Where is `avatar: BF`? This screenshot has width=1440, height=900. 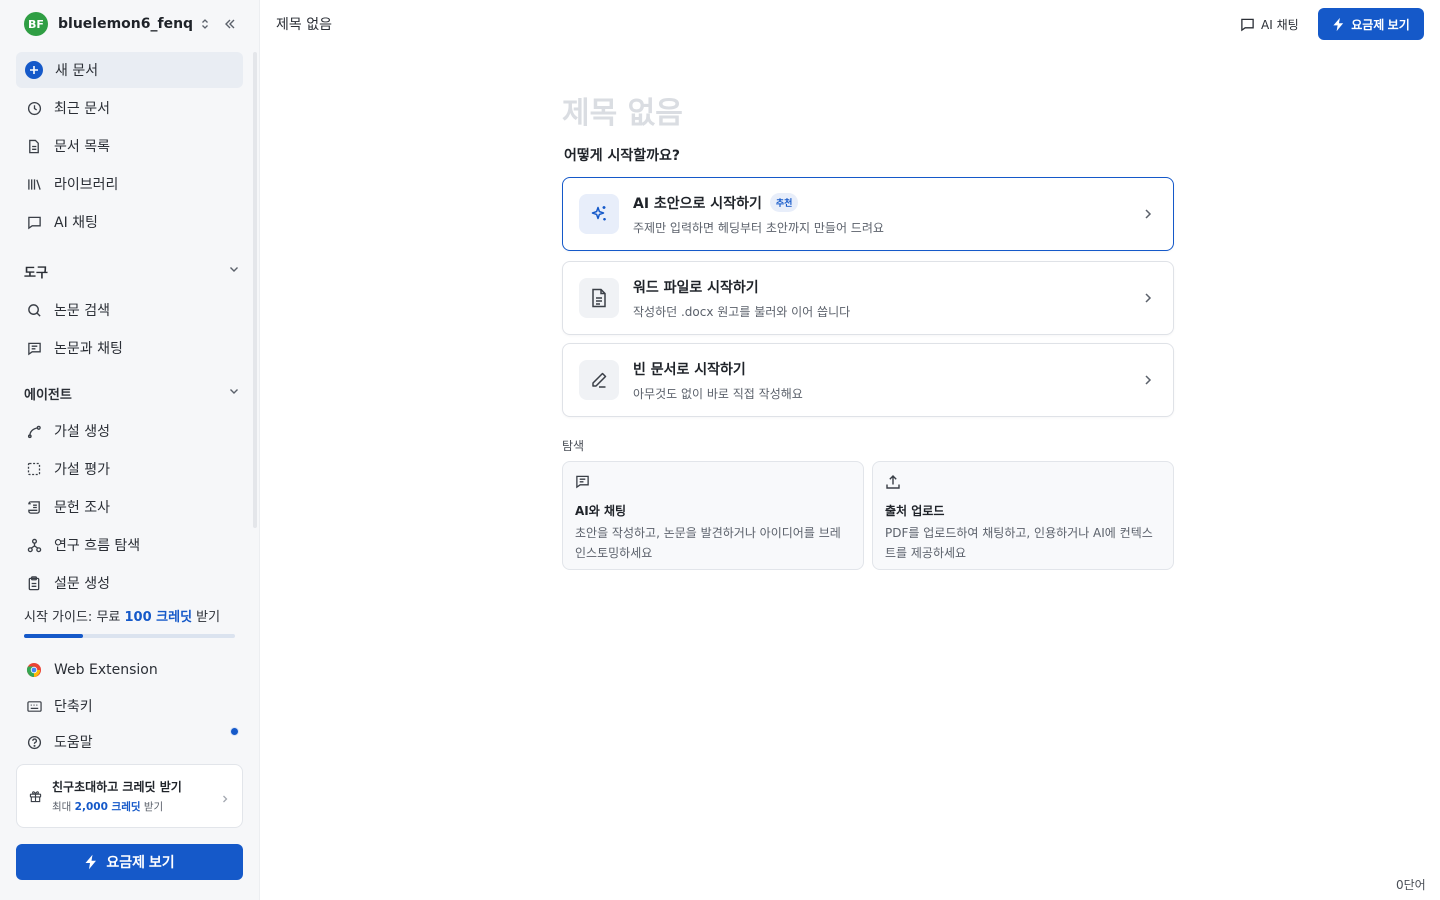
avatar: BF is located at coordinates (36, 24).